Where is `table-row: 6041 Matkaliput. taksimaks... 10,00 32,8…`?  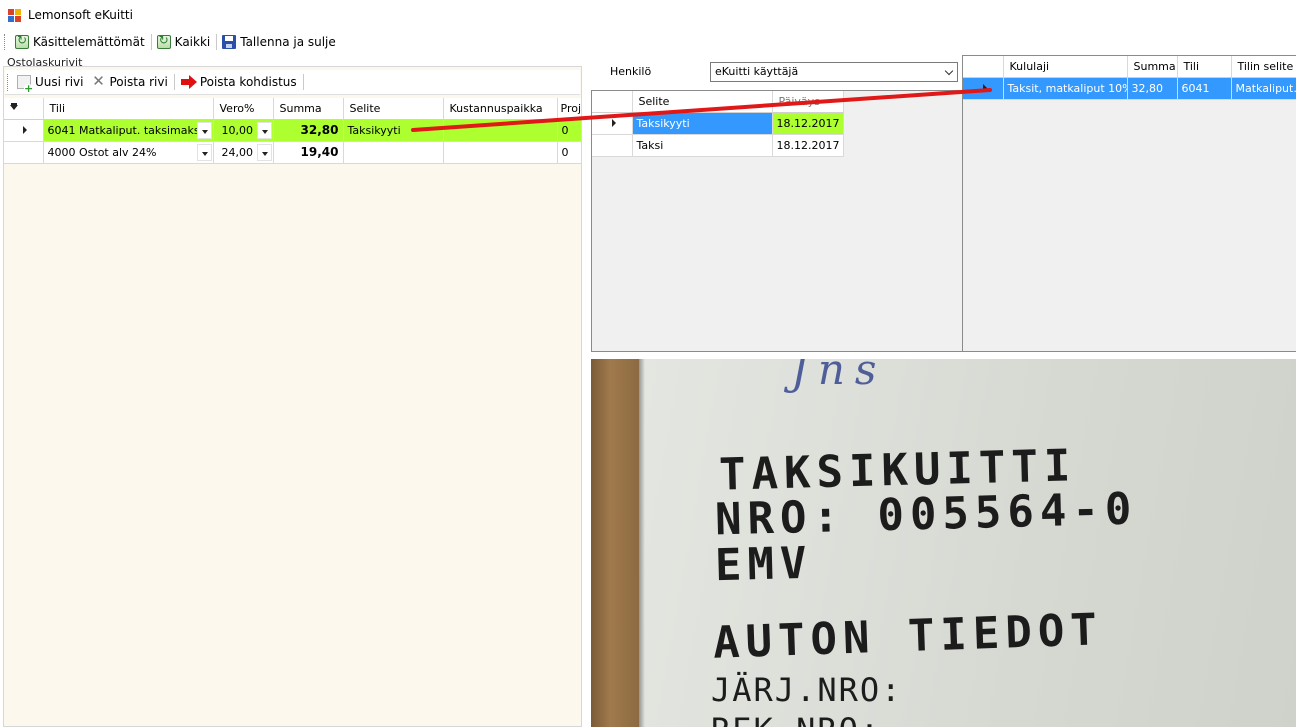
table-row: 6041 Matkaliput. taksimaks... 10,00 32,8… is located at coordinates (293, 130).